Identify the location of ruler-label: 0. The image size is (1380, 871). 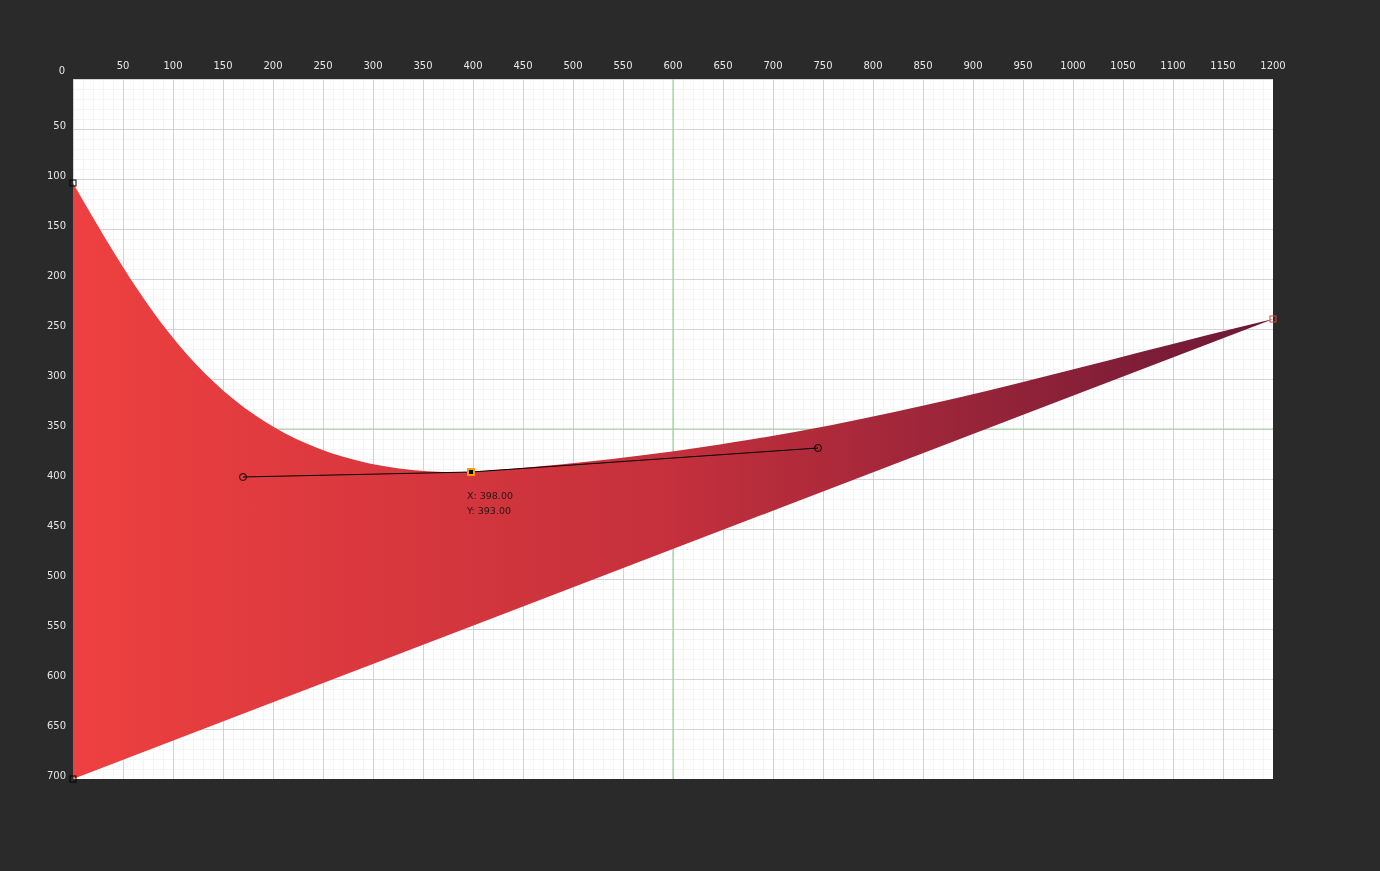
(61, 70).